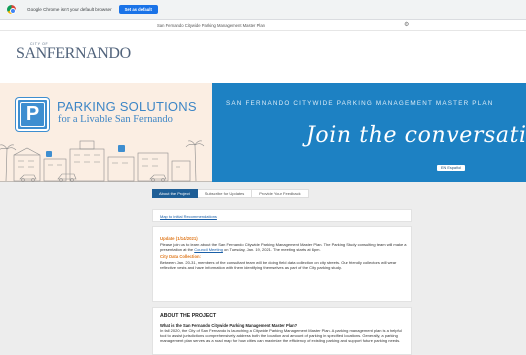  What do you see at coordinates (225, 193) in the screenshot?
I see `tab-subscribe-updates: Subscribe for Updates` at bounding box center [225, 193].